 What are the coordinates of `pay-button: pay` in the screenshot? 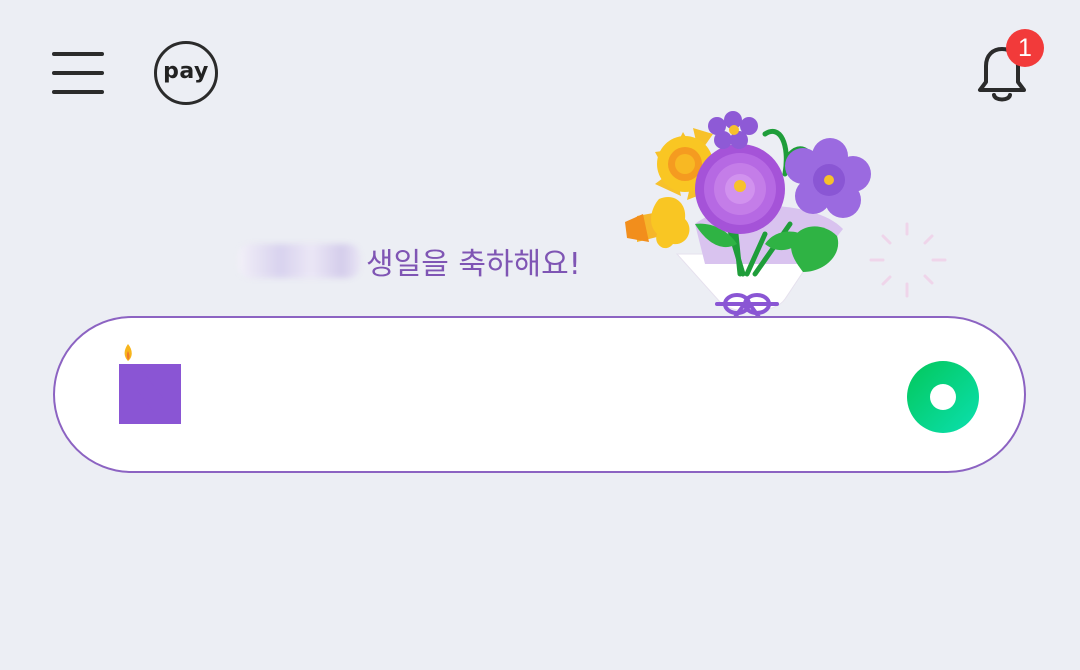 It's located at (186, 73).